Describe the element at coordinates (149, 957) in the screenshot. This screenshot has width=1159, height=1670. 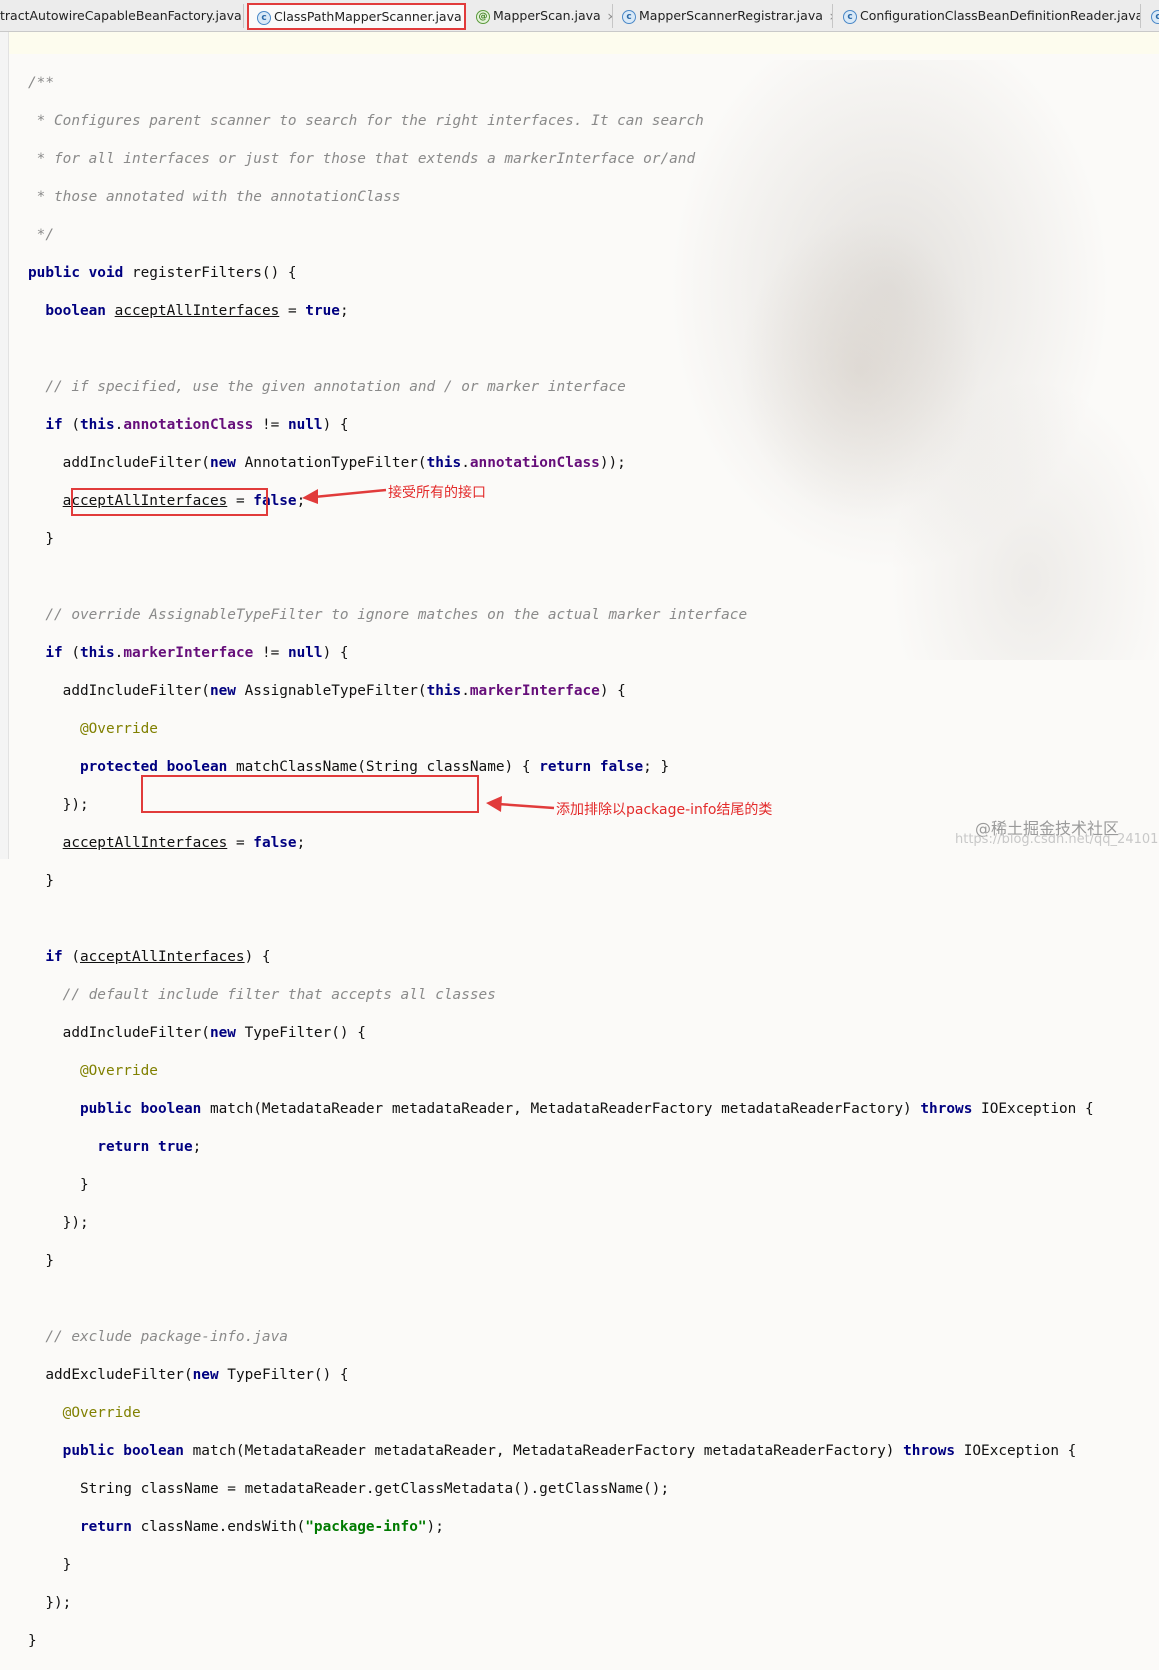
I see `code-line: if (acceptAllInterfaces) {` at that location.